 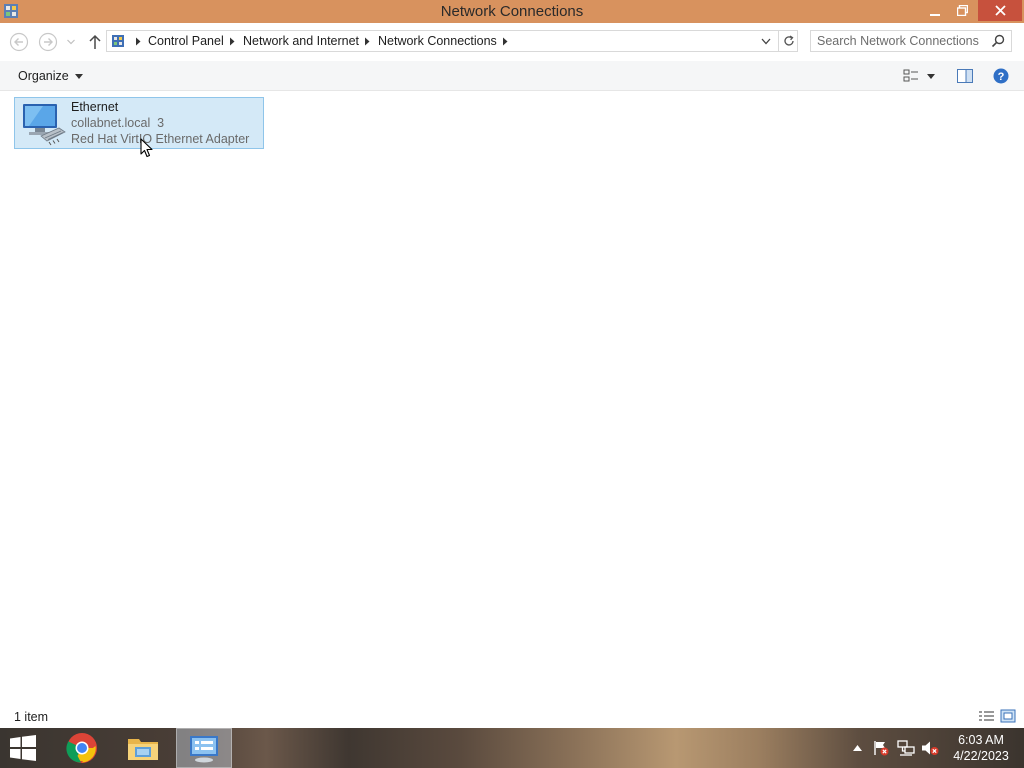 What do you see at coordinates (981, 756) in the screenshot?
I see `clock-date: 4/22/2023` at bounding box center [981, 756].